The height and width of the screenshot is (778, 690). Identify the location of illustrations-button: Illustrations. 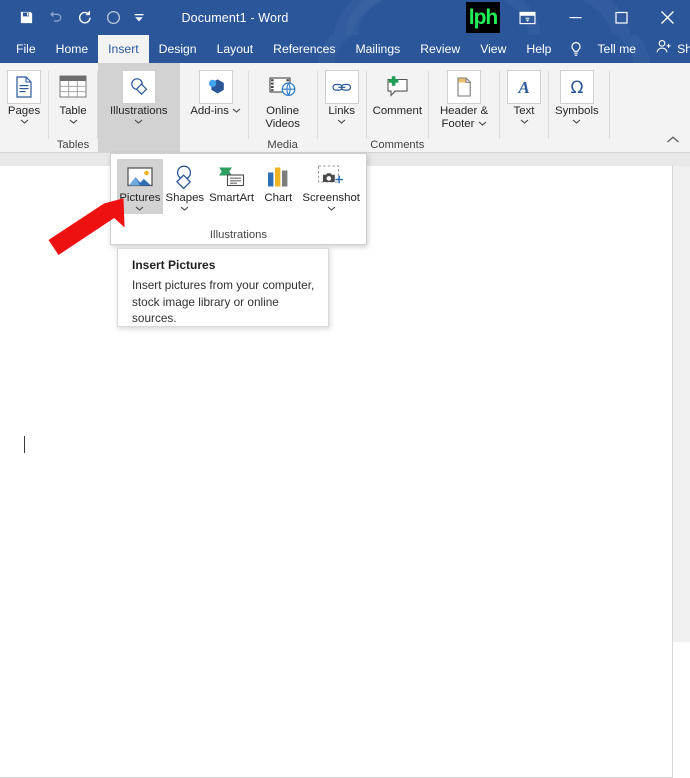
(139, 96).